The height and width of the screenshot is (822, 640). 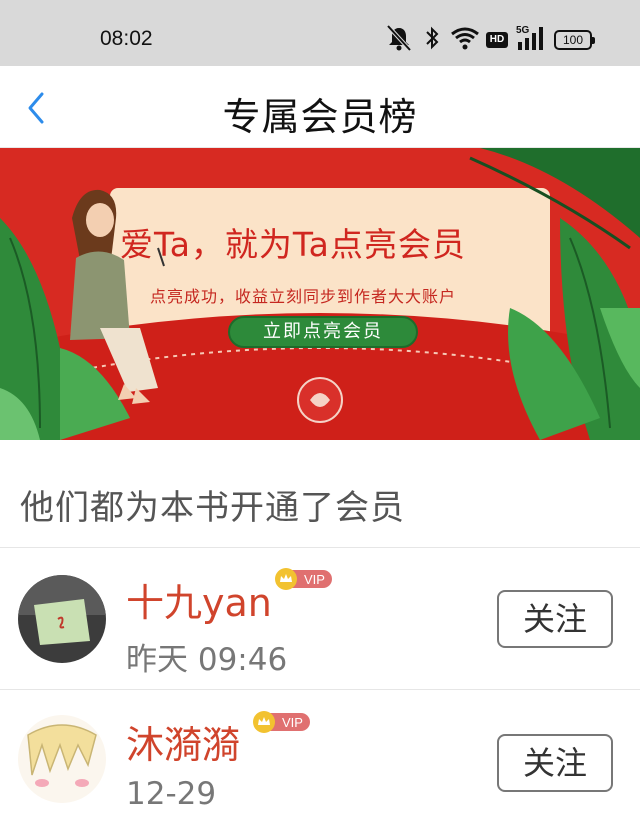 What do you see at coordinates (126, 38) in the screenshot?
I see `status-time: 08:02` at bounding box center [126, 38].